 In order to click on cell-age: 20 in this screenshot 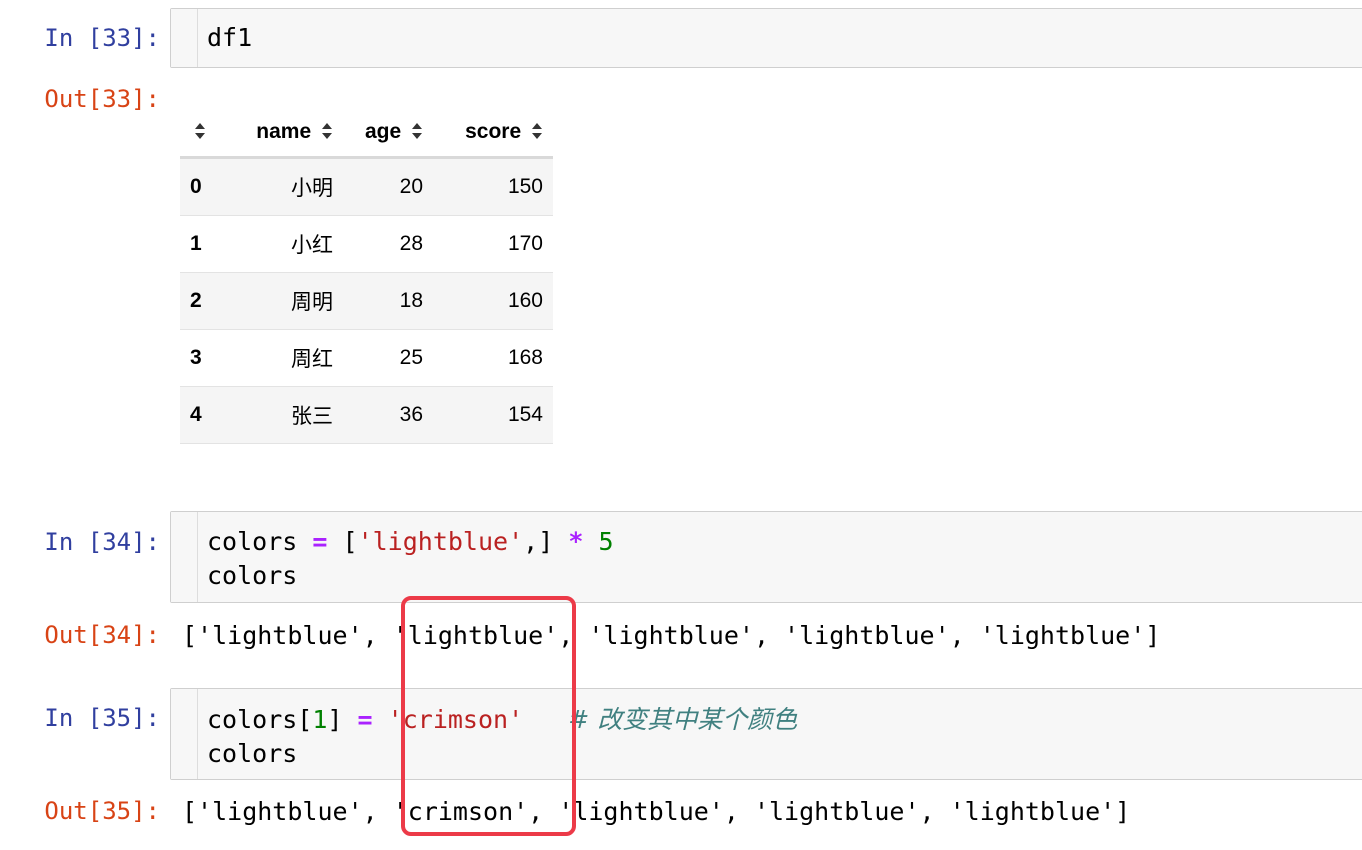, I will do `click(411, 186)`.